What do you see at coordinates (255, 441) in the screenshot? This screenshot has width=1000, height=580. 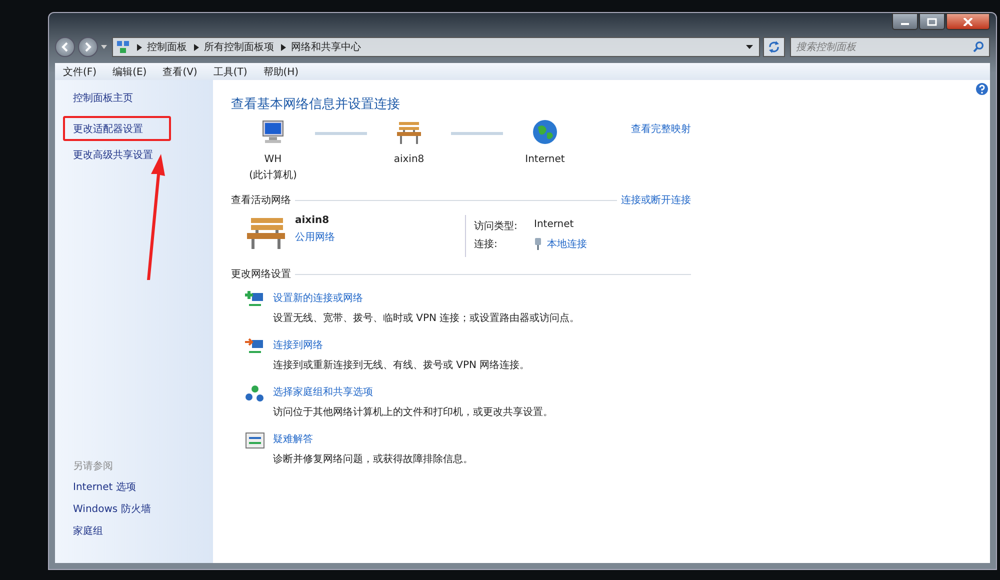 I see `troubleshoot-icon` at bounding box center [255, 441].